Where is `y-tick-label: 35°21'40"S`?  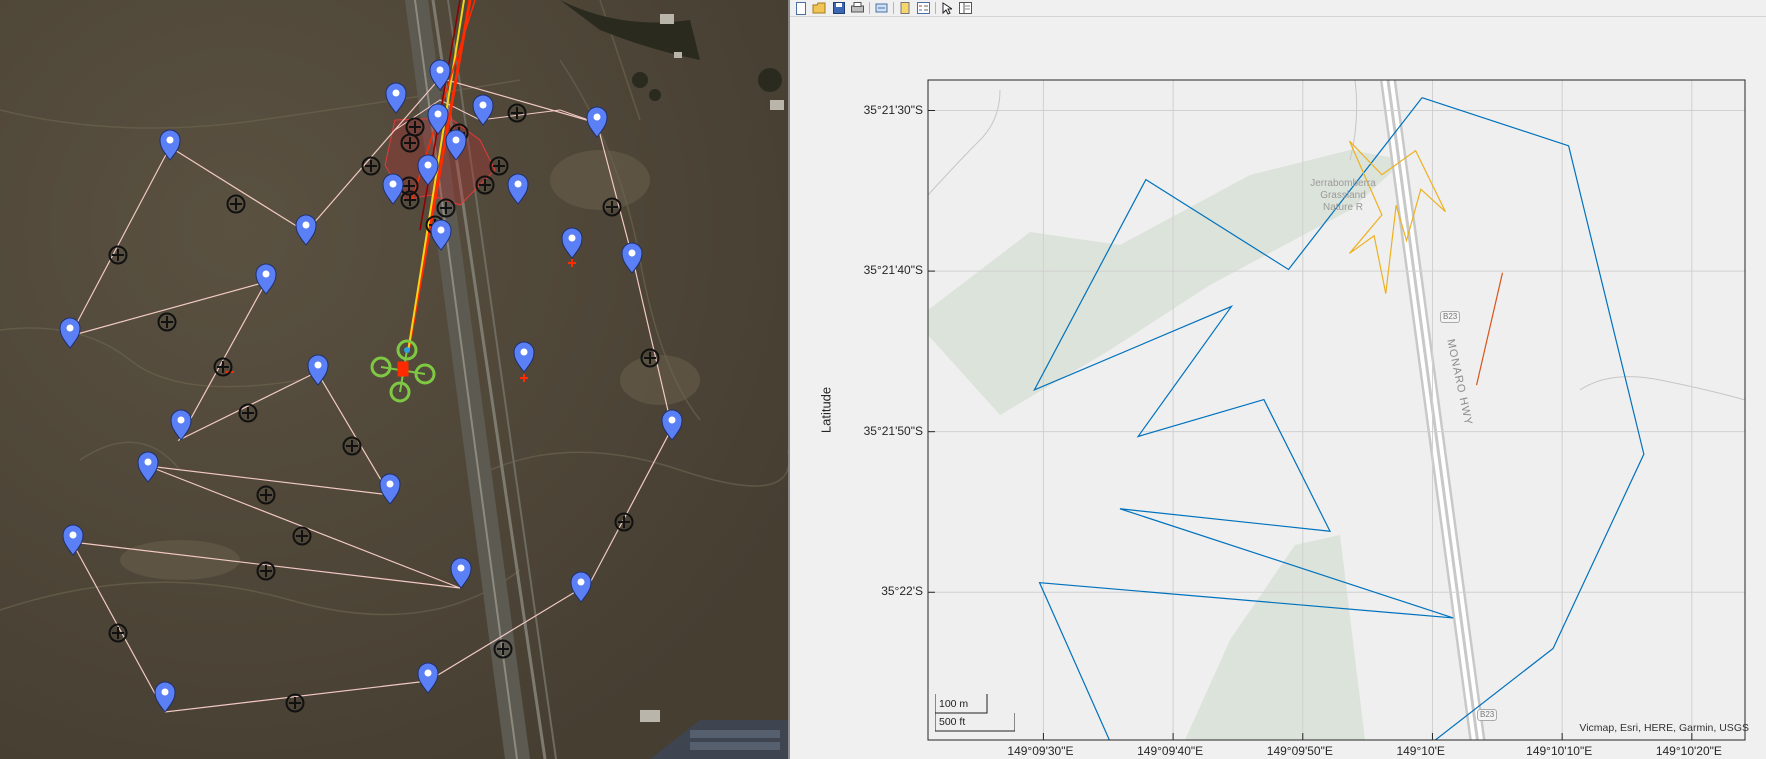 y-tick-label: 35°21'40"S is located at coordinates (893, 270).